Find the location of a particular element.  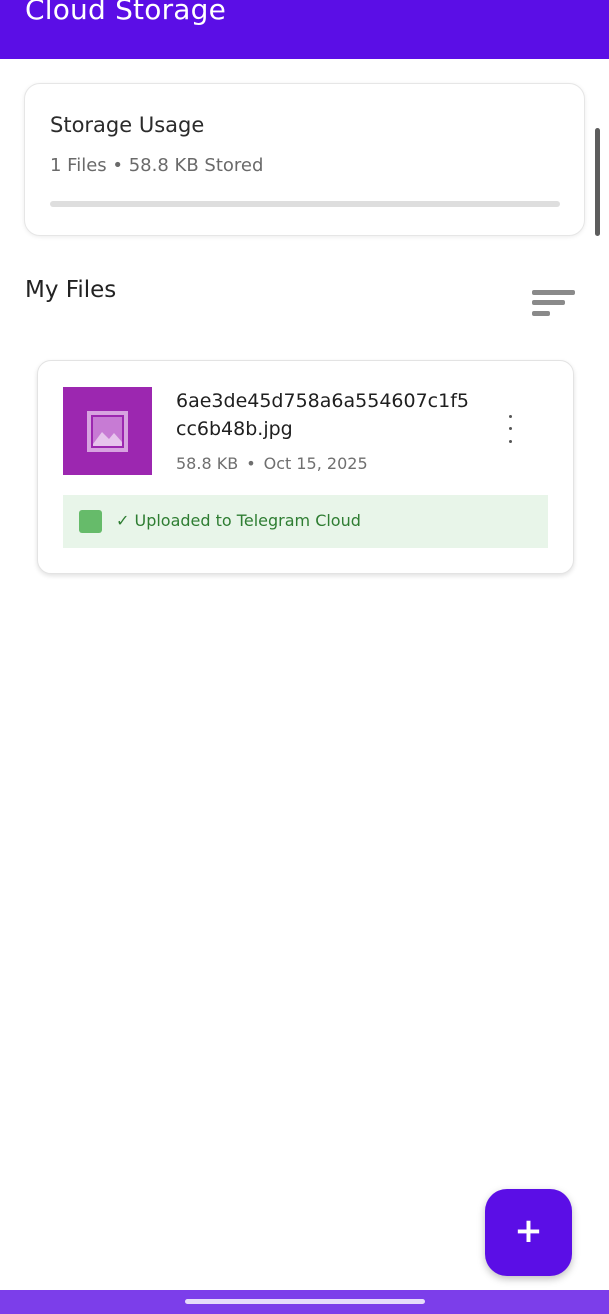

system-navigation-bar is located at coordinates (304, 1302).